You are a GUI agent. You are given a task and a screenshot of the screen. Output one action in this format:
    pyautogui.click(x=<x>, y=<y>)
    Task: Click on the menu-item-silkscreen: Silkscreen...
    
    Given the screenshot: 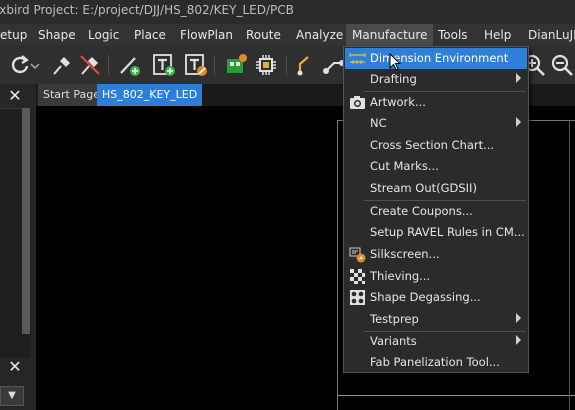 What is the action you would take?
    pyautogui.click(x=436, y=254)
    